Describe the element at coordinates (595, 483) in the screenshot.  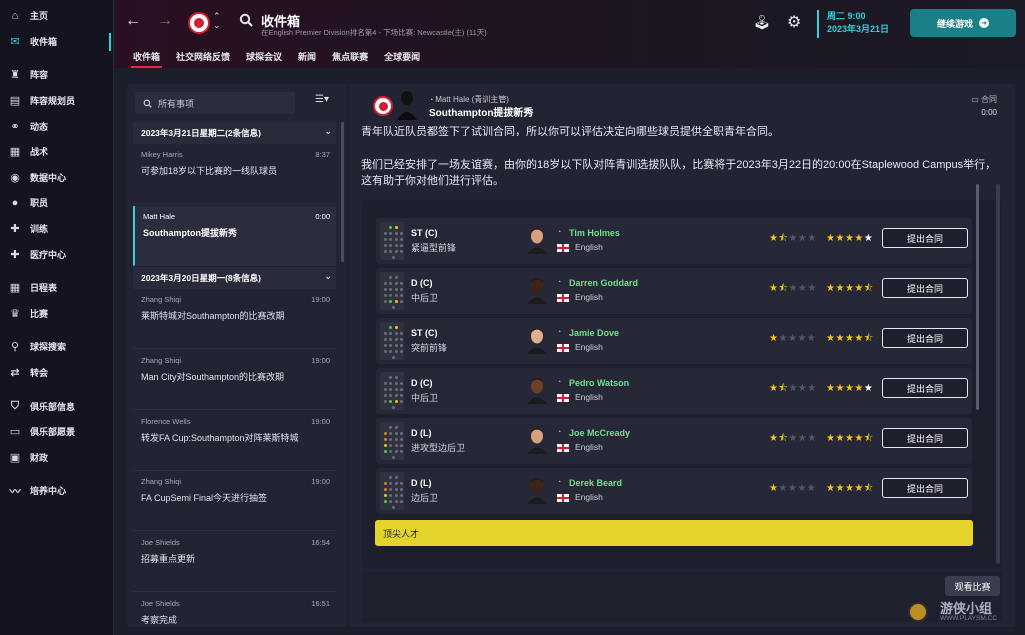
I see `player-name: Derek Beard` at that location.